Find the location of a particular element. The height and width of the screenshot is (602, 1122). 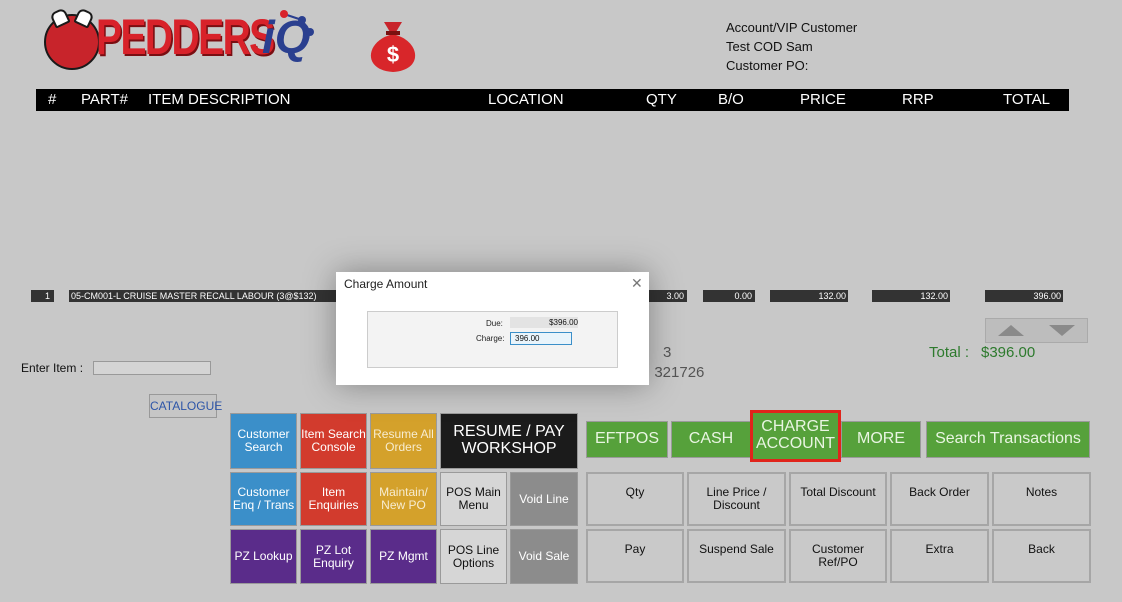

column-header-rrp: RRP is located at coordinates (918, 99).